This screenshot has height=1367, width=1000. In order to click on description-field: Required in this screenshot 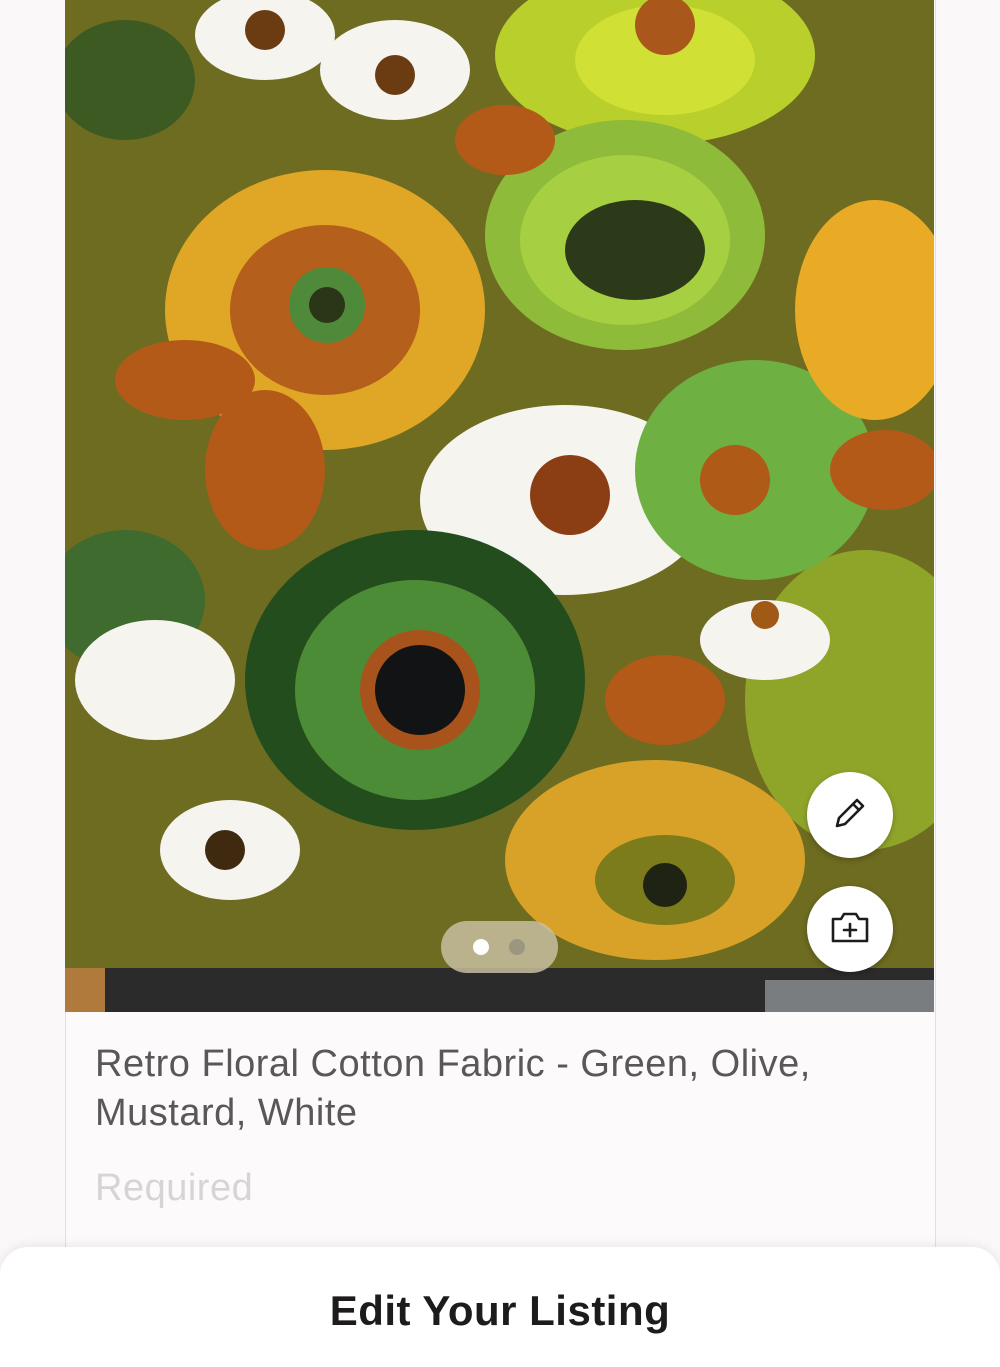, I will do `click(174, 1188)`.